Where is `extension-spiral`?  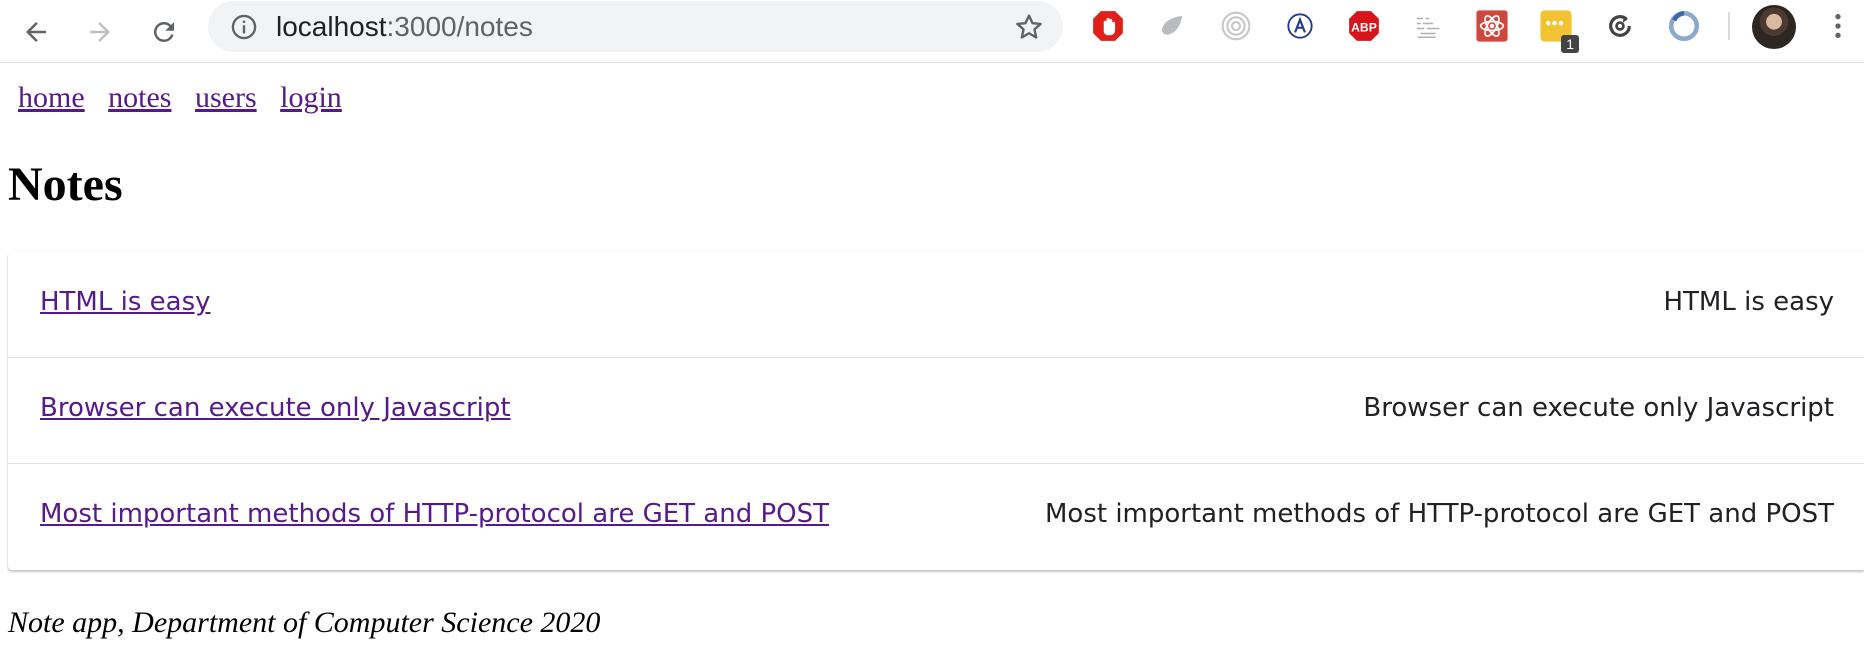
extension-spiral is located at coordinates (1236, 26).